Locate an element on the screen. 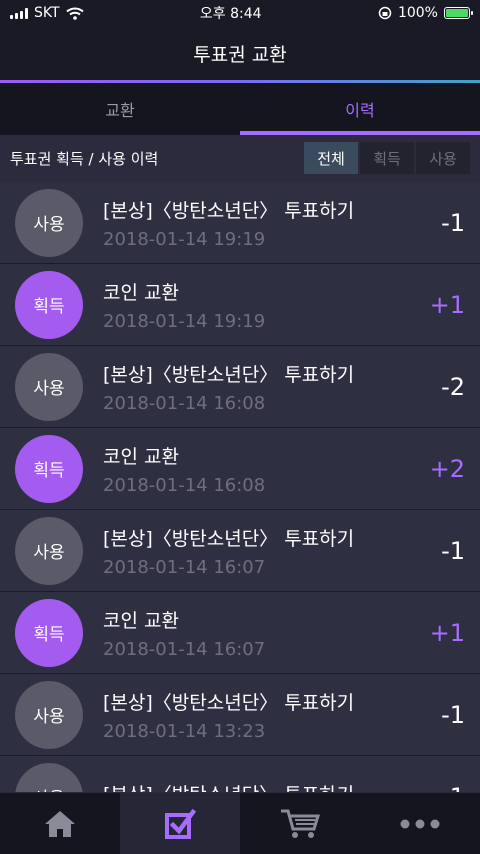 The image size is (480, 854). tab-home is located at coordinates (60, 823).